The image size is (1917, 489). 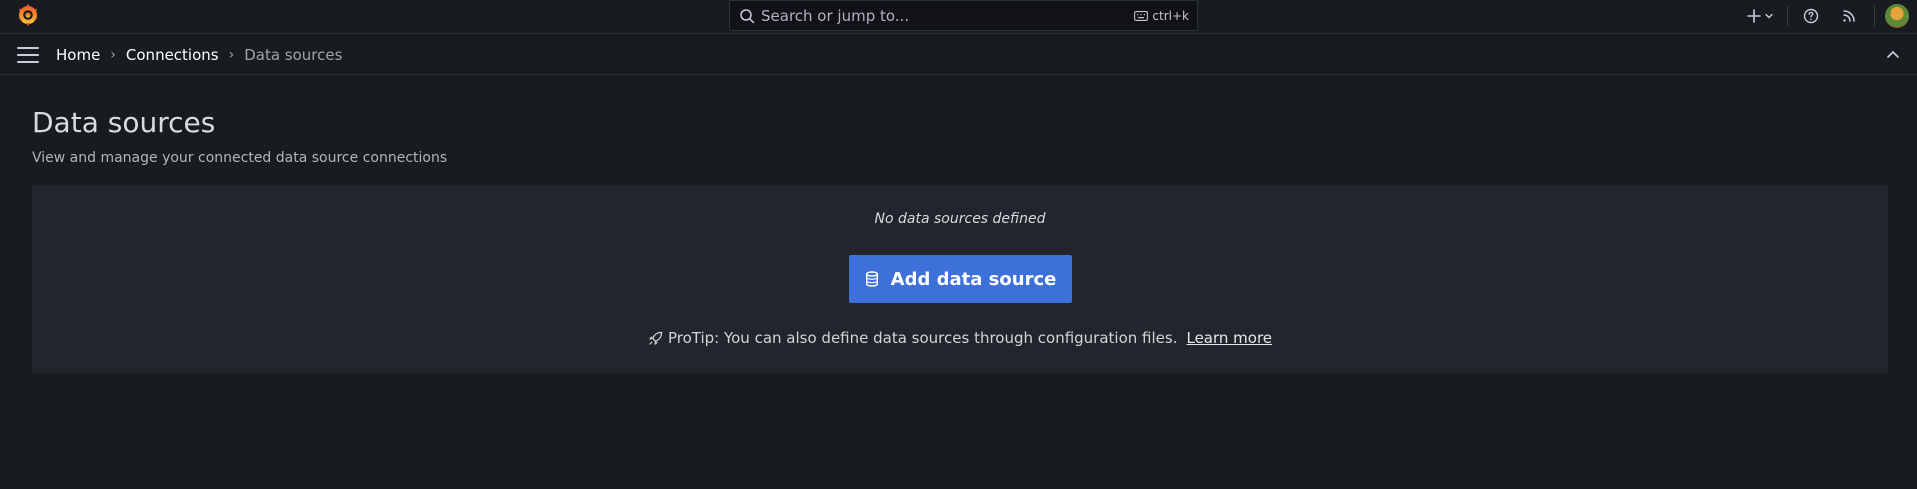 I want to click on page-title: Data sources, so click(x=124, y=122).